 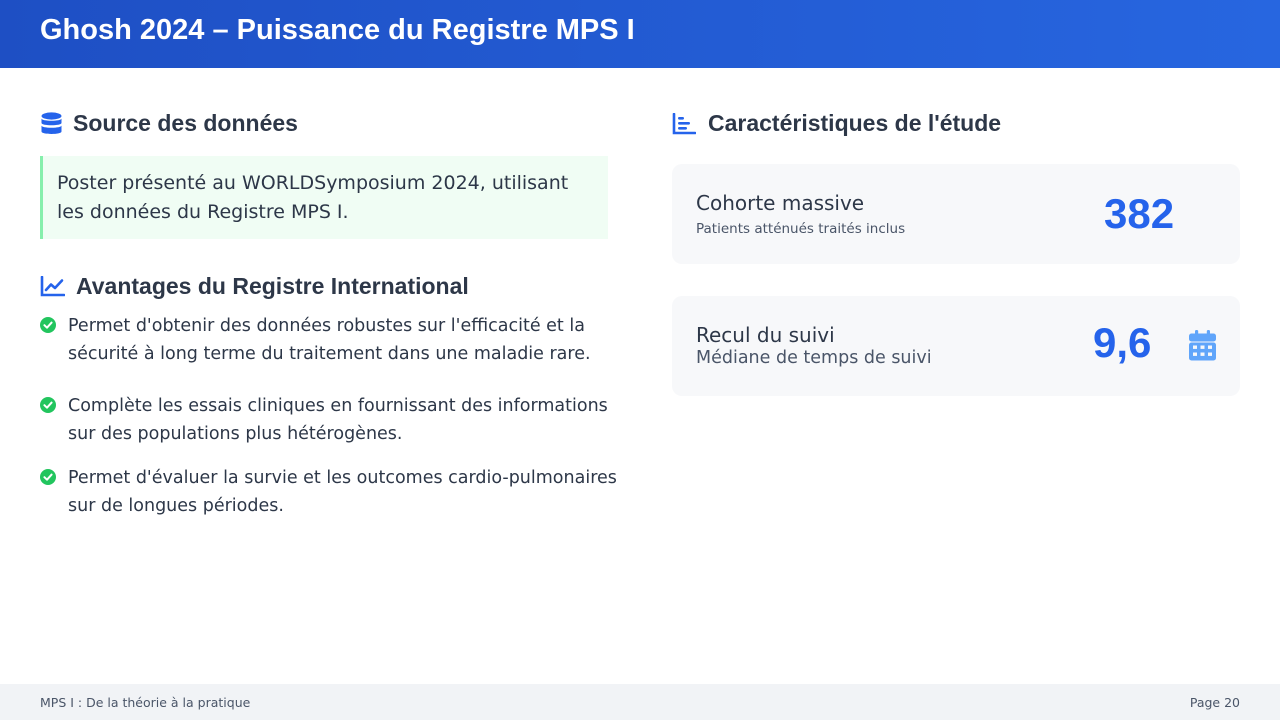 I want to click on page-number: Page 20, so click(x=1214, y=702).